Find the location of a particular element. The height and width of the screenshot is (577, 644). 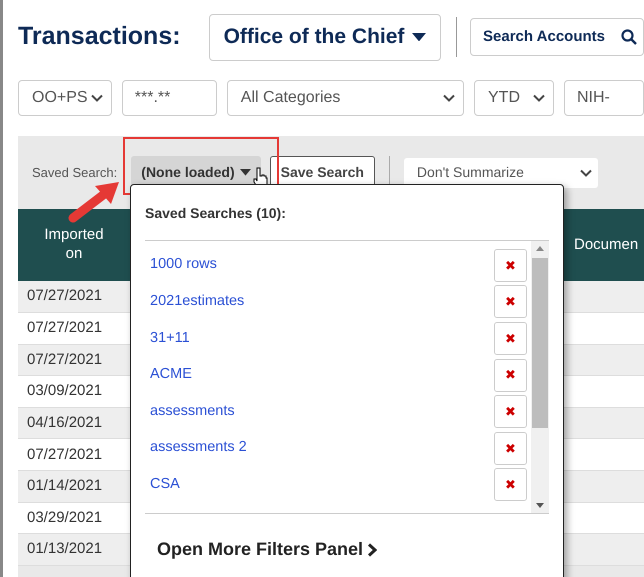

table-cell: 01/14/2021 is located at coordinates (74, 486).